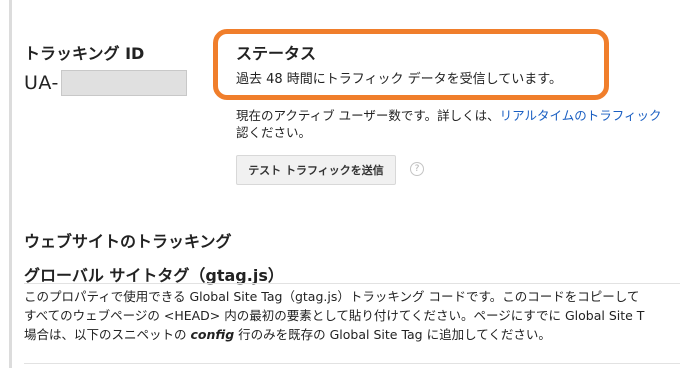 Image resolution: width=680 pixels, height=368 pixels. What do you see at coordinates (107, 334) in the screenshot?
I see `gtag-desc-line3-prefix: 場合は、以下のスニペットの` at bounding box center [107, 334].